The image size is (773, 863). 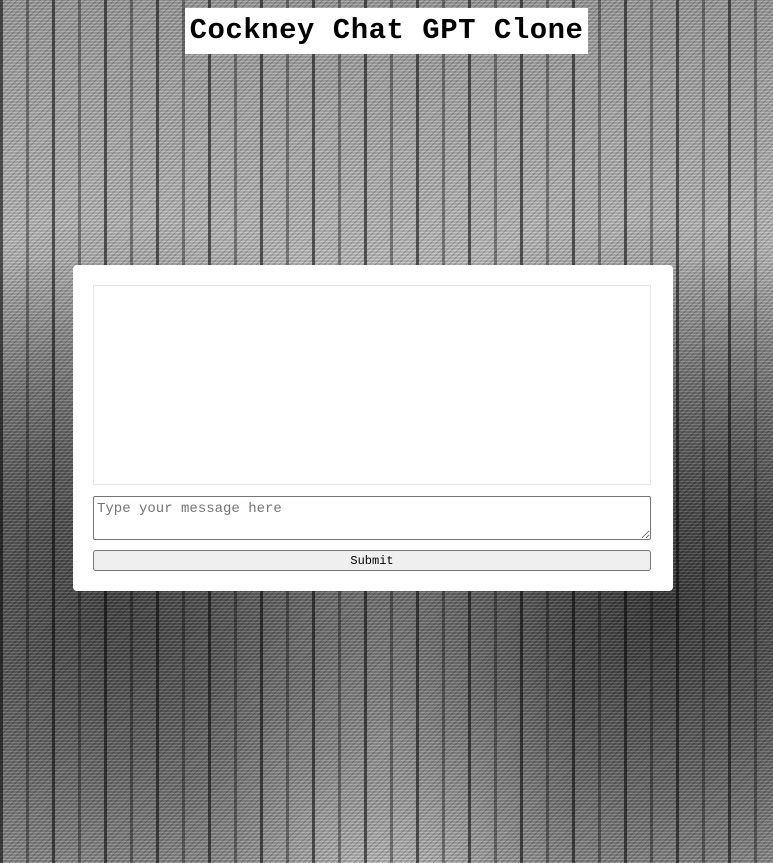 I want to click on page-title: Cockney Chat GPT Clone, so click(x=386, y=31).